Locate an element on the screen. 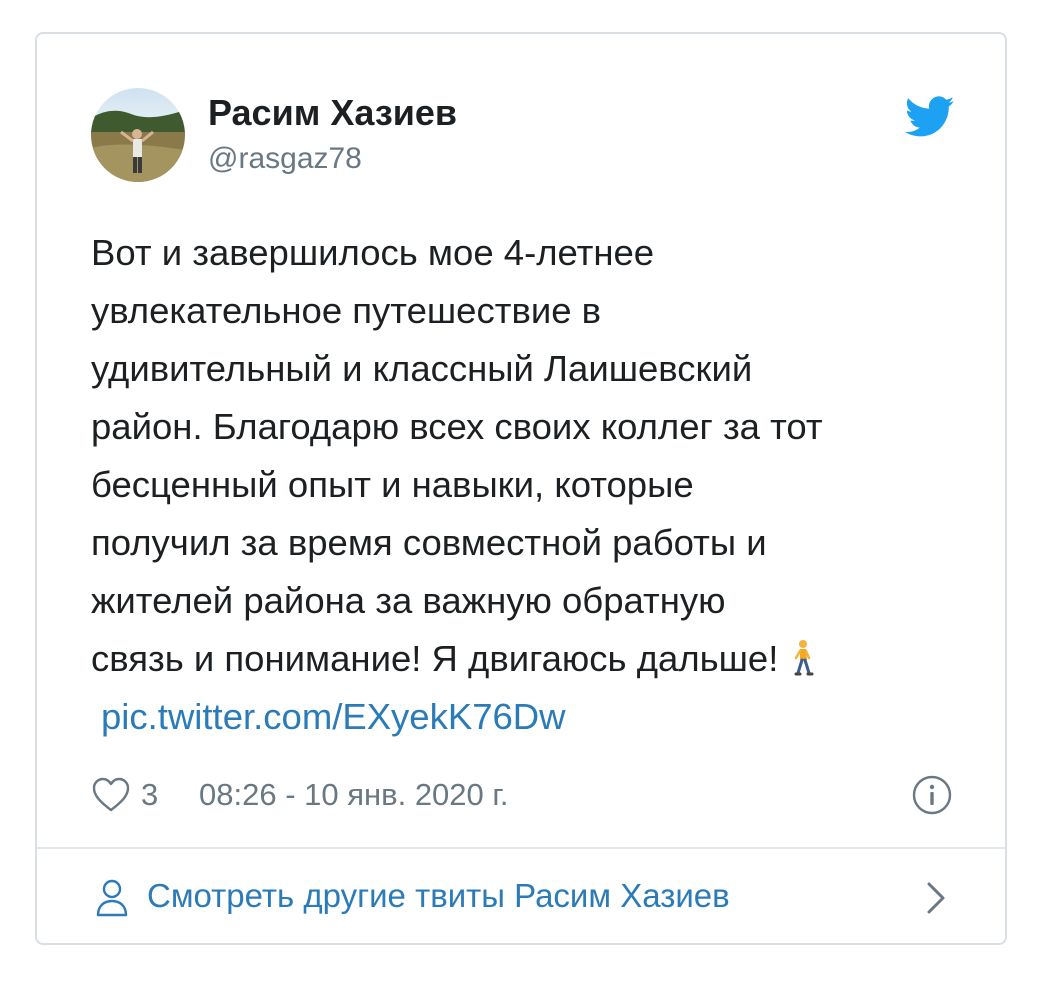  author-handle: @rasgaz78 is located at coordinates (285, 159).